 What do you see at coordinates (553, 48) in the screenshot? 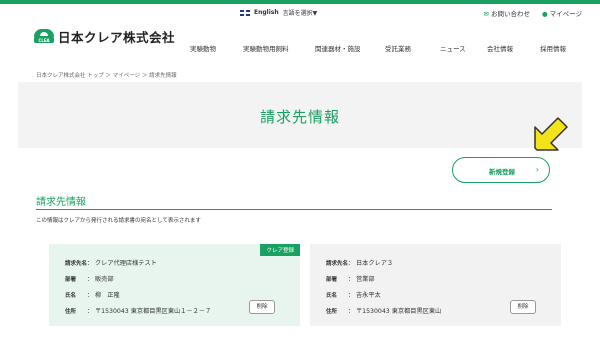
I see `nav-item-recruit: 採用情報` at bounding box center [553, 48].